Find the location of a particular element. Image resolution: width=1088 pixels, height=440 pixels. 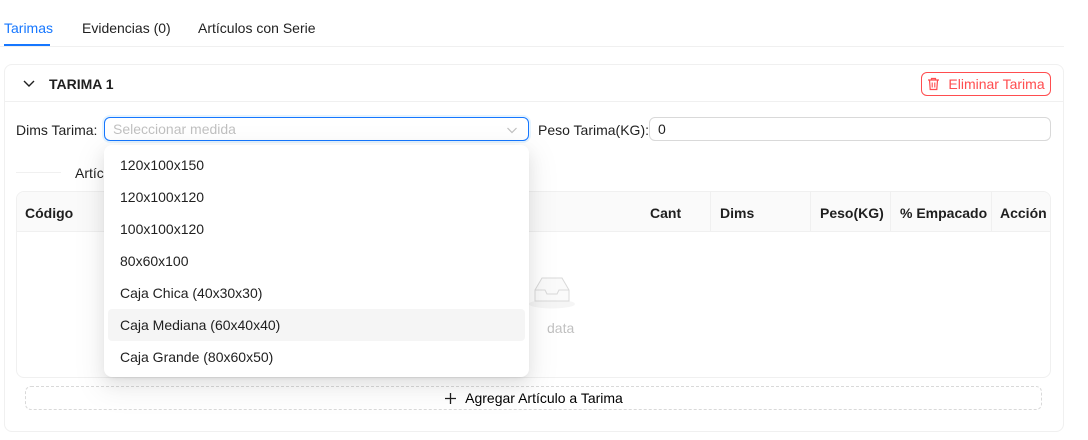

trash-icon is located at coordinates (934, 84).